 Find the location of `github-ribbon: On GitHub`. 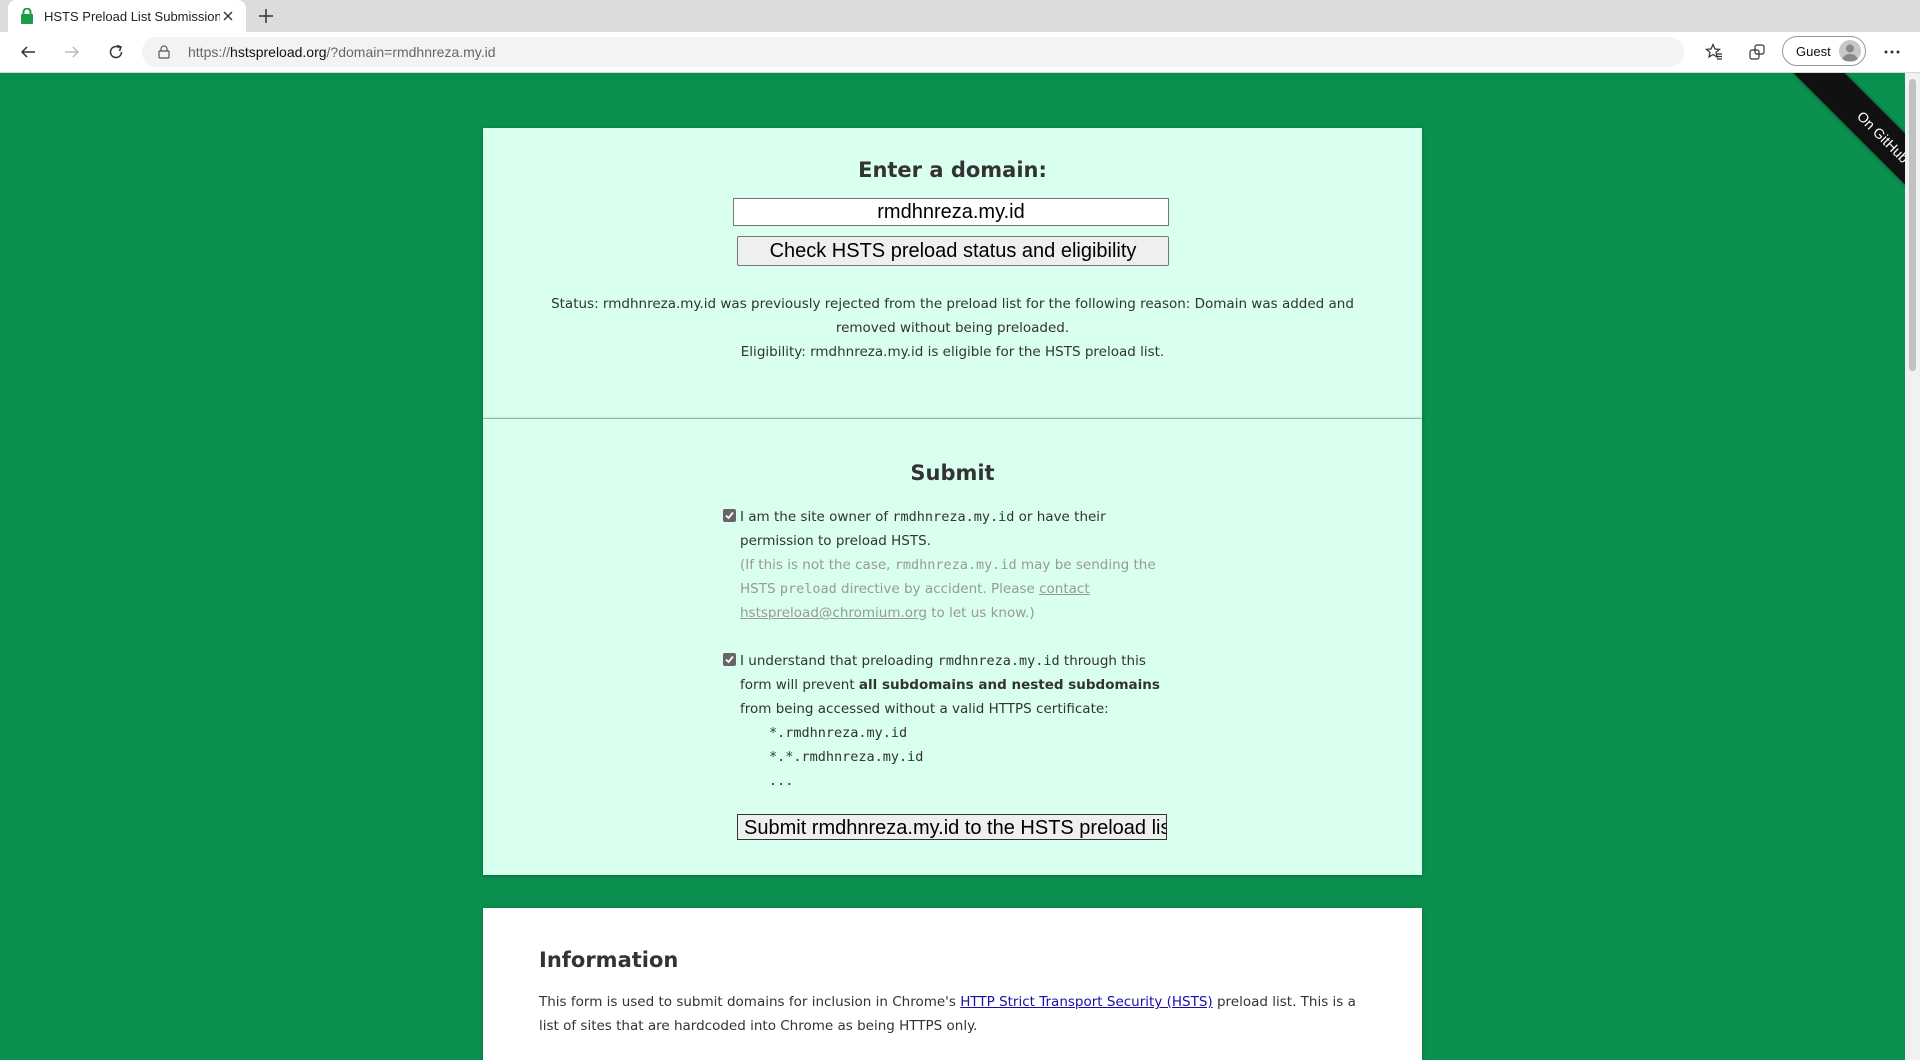

github-ribbon: On GitHub is located at coordinates (1830, 148).